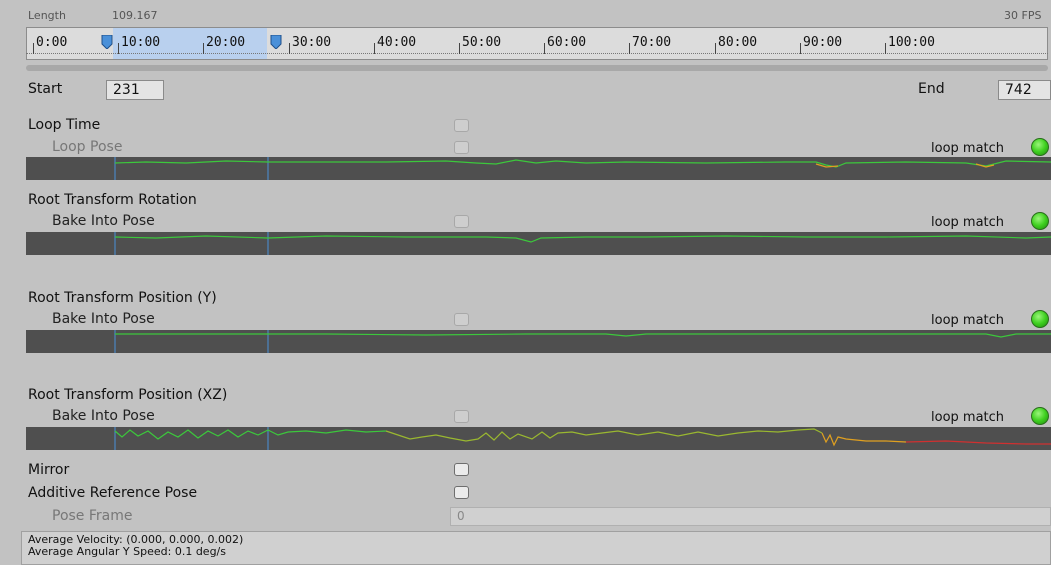 This screenshot has width=1051, height=565. I want to click on root-rotation-bake-label: Bake Into Pose, so click(103, 221).